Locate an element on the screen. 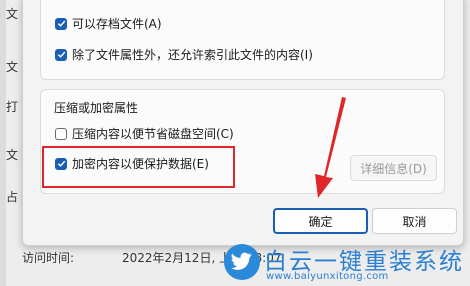 Image resolution: width=470 pixels, height=286 pixels. compress-checkbox is located at coordinates (61, 133).